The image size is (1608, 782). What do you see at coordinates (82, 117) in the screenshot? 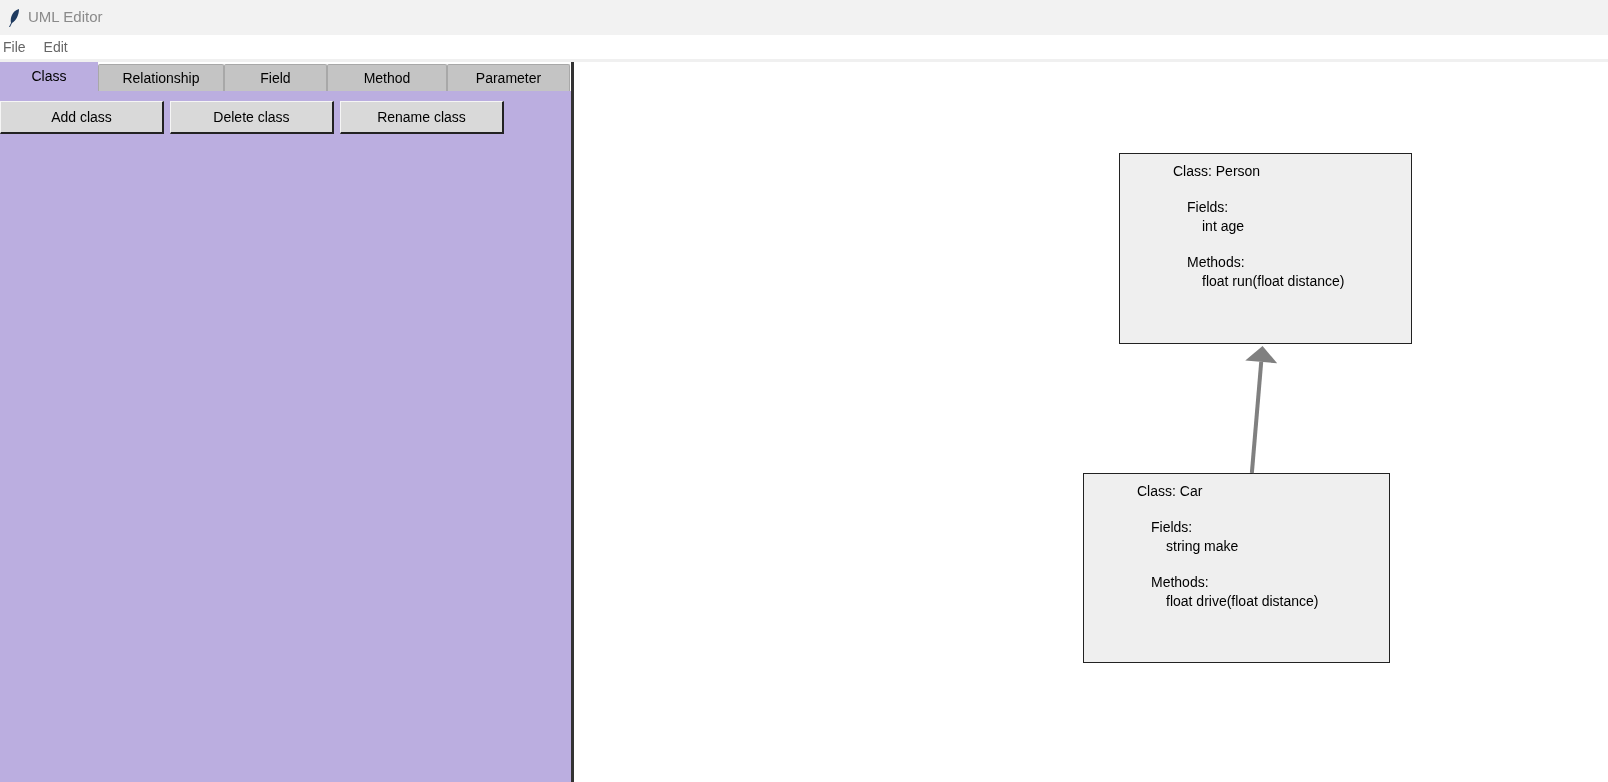
I see `action-button: Add class` at bounding box center [82, 117].